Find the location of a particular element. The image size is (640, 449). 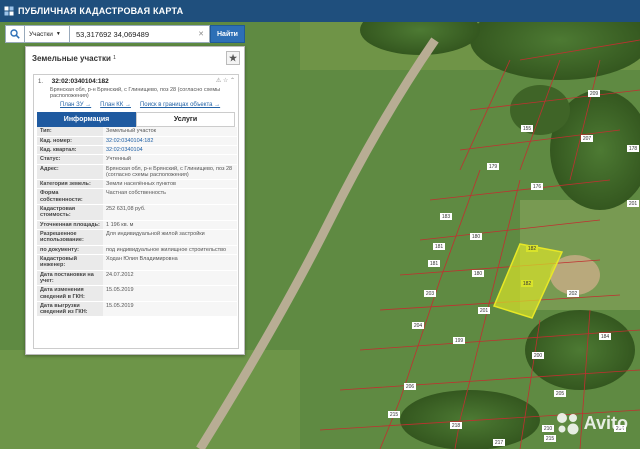

info-row: Кад. квартал: 32:02:0340104 is located at coordinates (137, 150).